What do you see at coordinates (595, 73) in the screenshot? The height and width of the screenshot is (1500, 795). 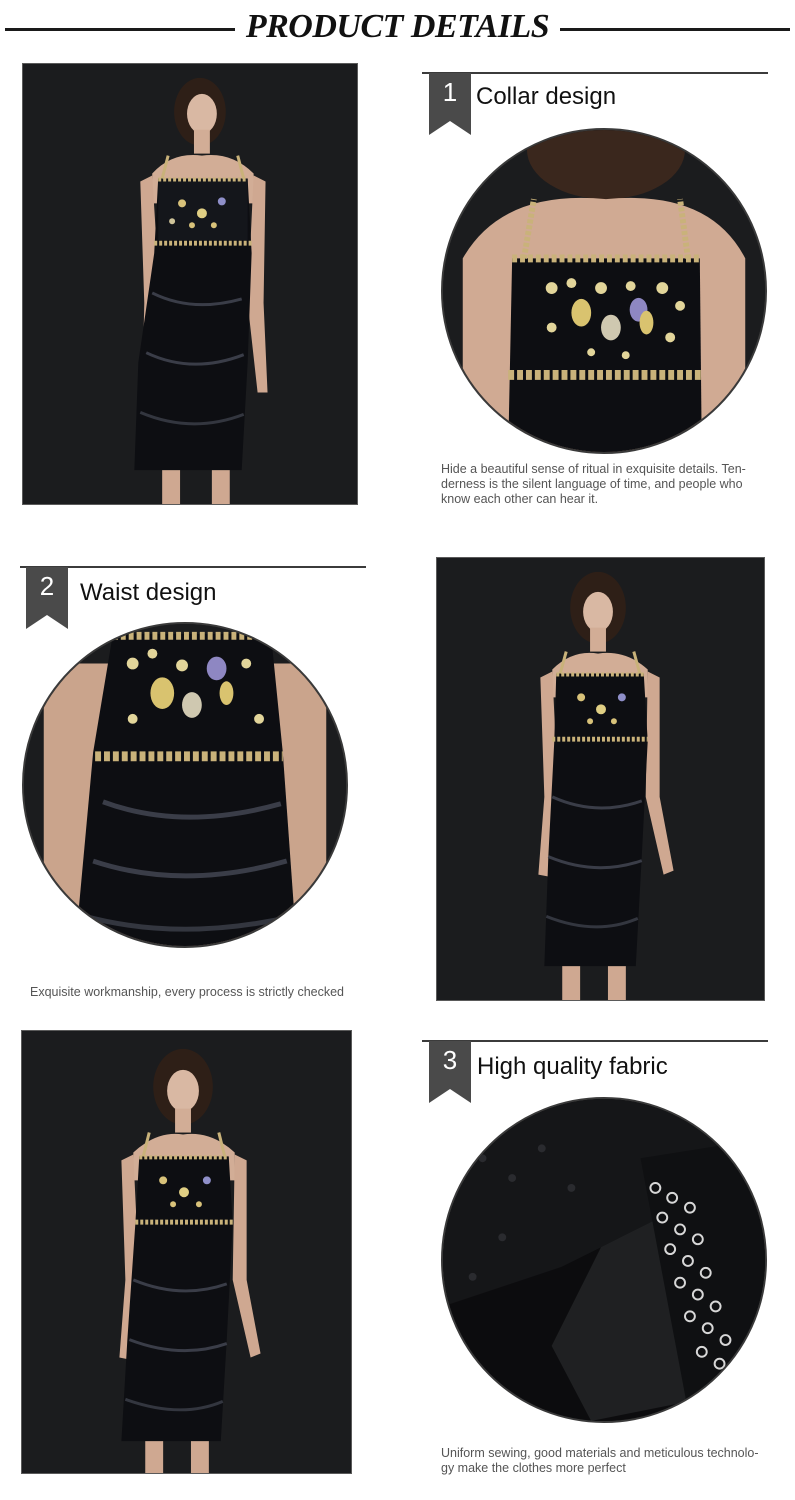 I see `section-1-rule` at bounding box center [595, 73].